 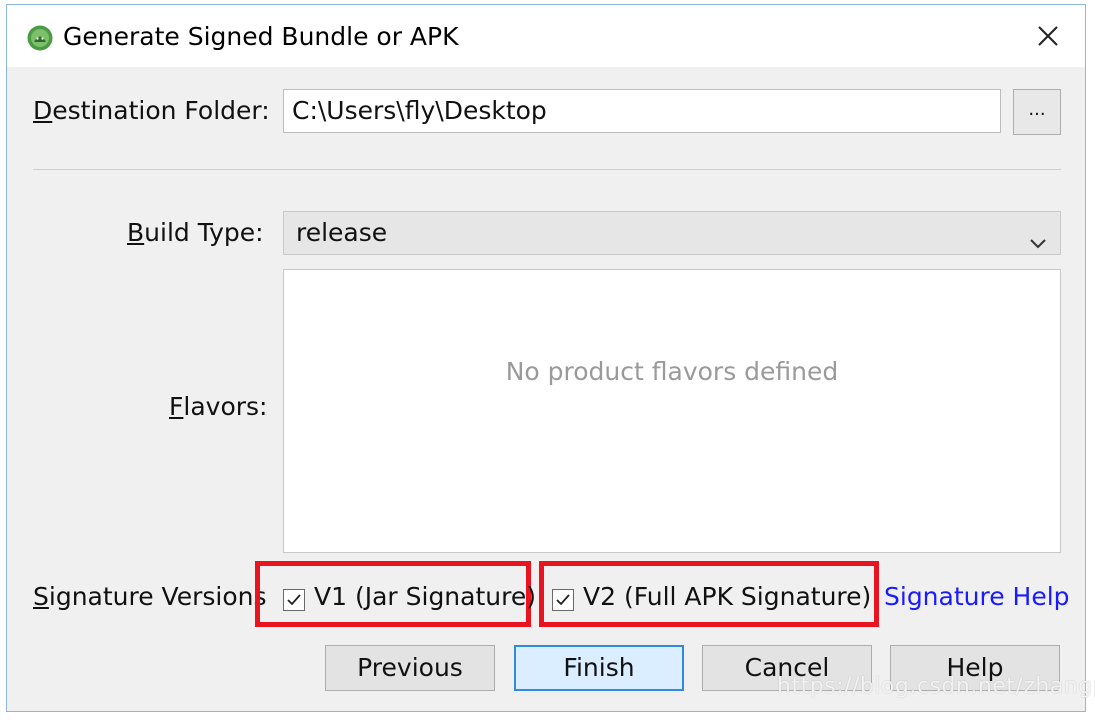 What do you see at coordinates (342, 232) in the screenshot?
I see `build-type-value: release` at bounding box center [342, 232].